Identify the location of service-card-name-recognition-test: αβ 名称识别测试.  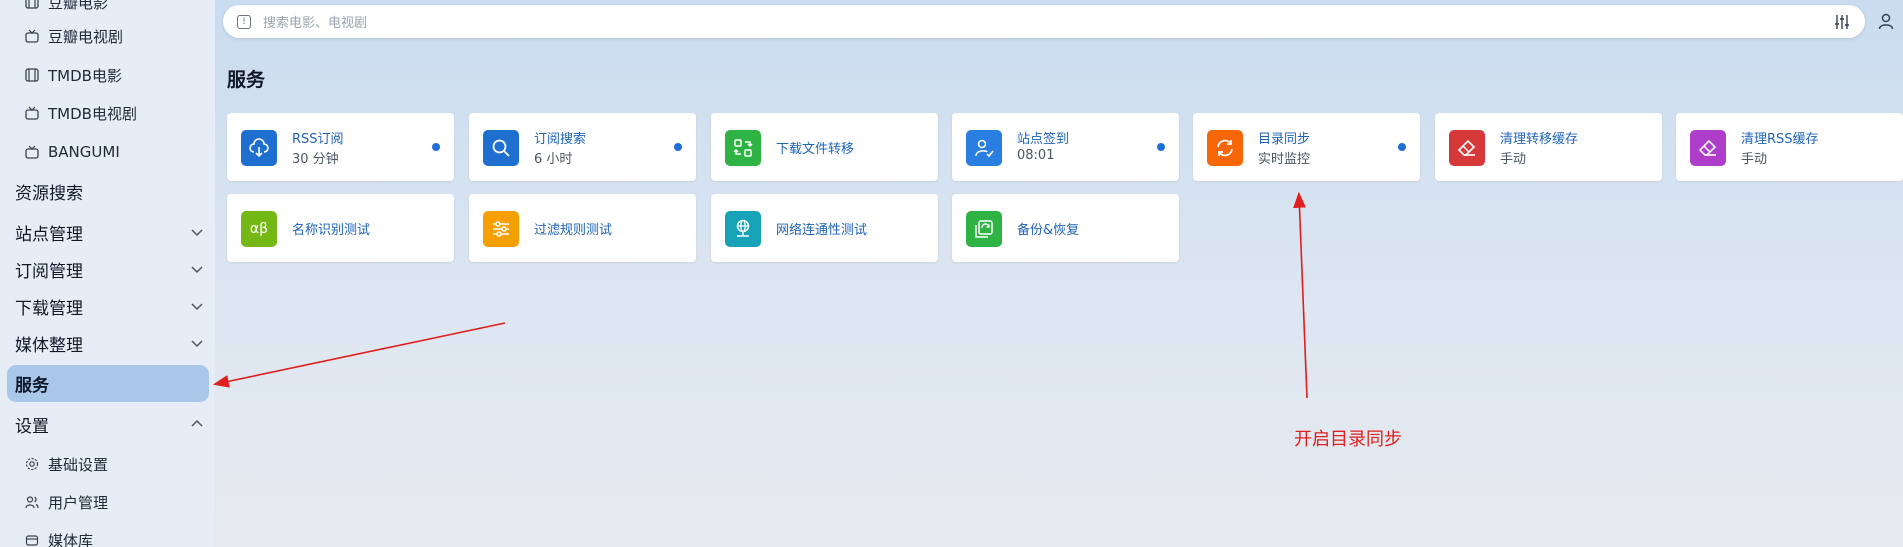
(340, 228).